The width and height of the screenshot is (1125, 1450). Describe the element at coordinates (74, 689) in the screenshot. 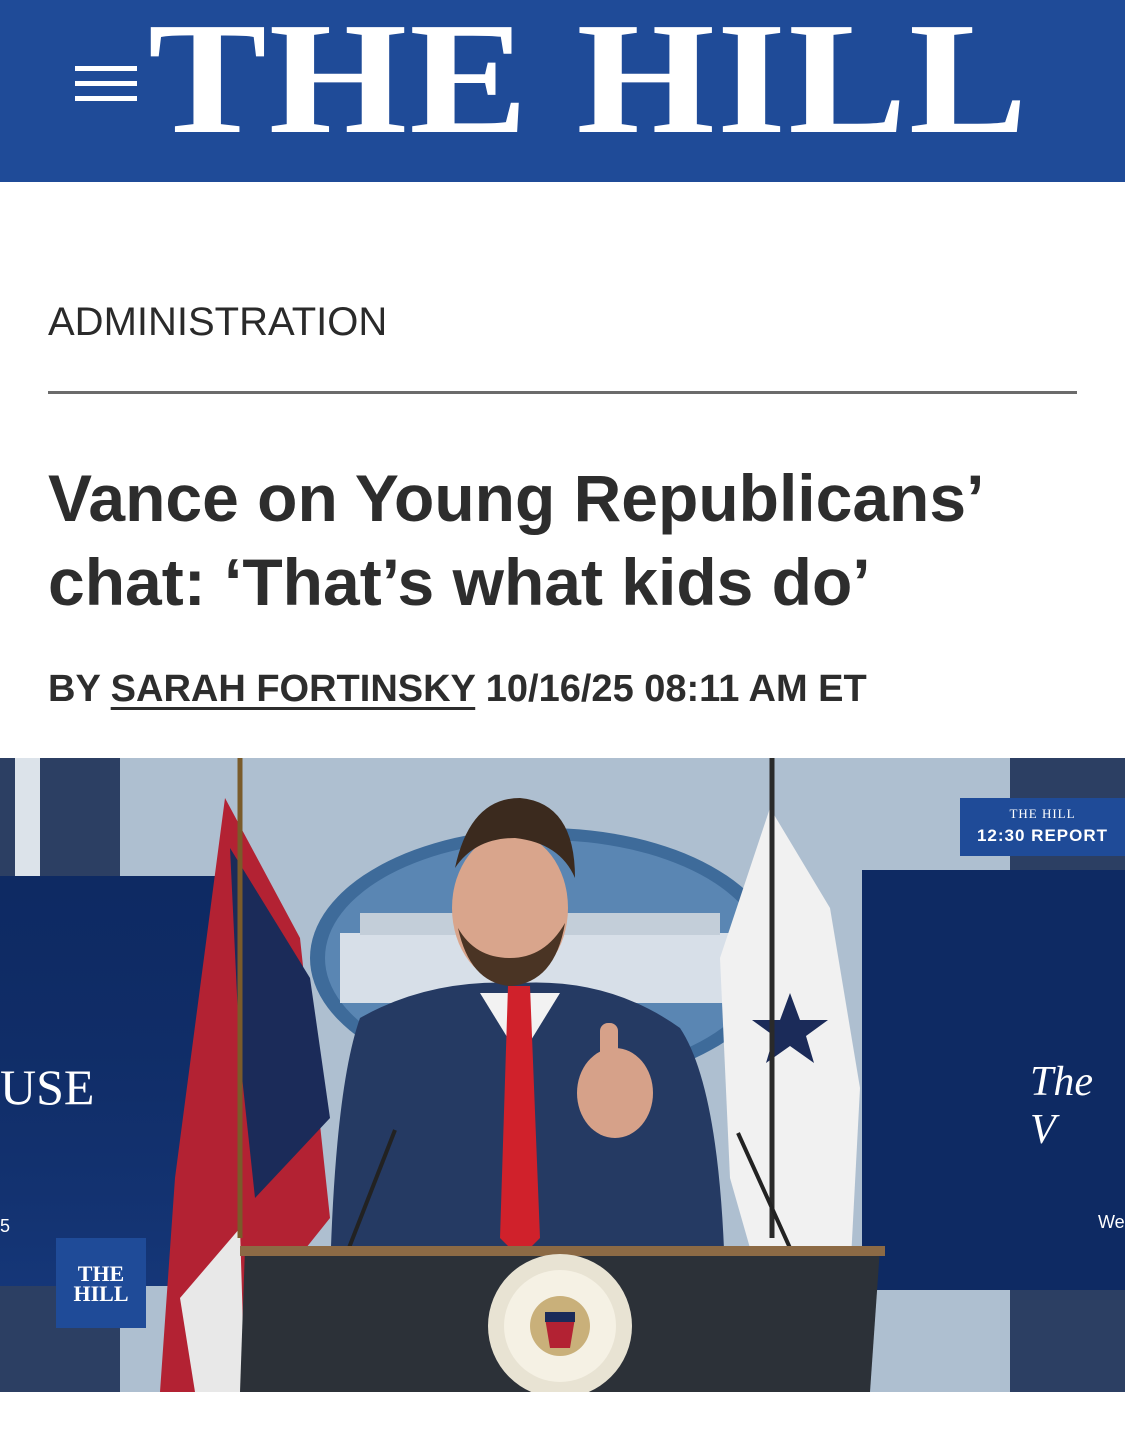

I see `byline-prefix: BY` at that location.